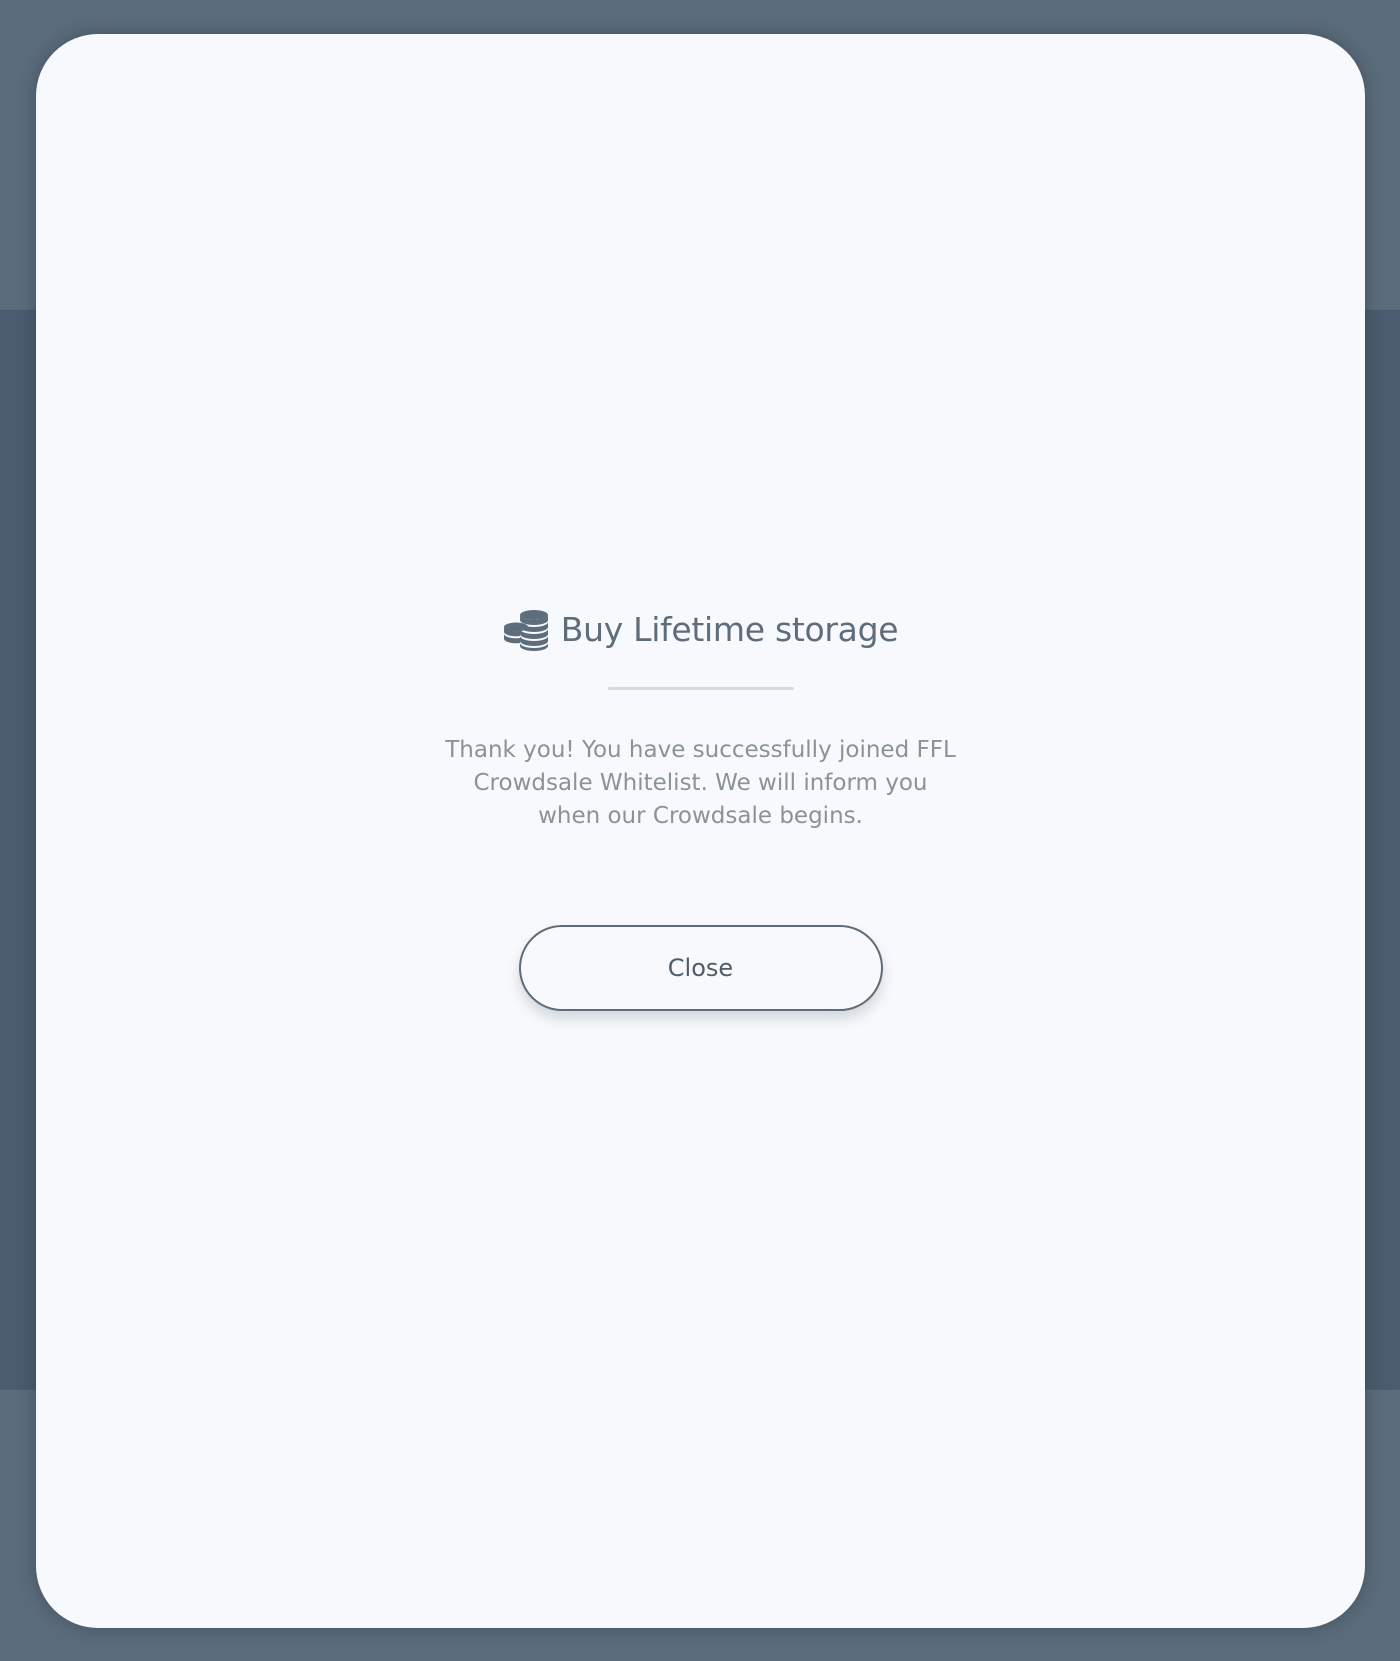 The image size is (1400, 1661). I want to click on title-divider, so click(700, 688).